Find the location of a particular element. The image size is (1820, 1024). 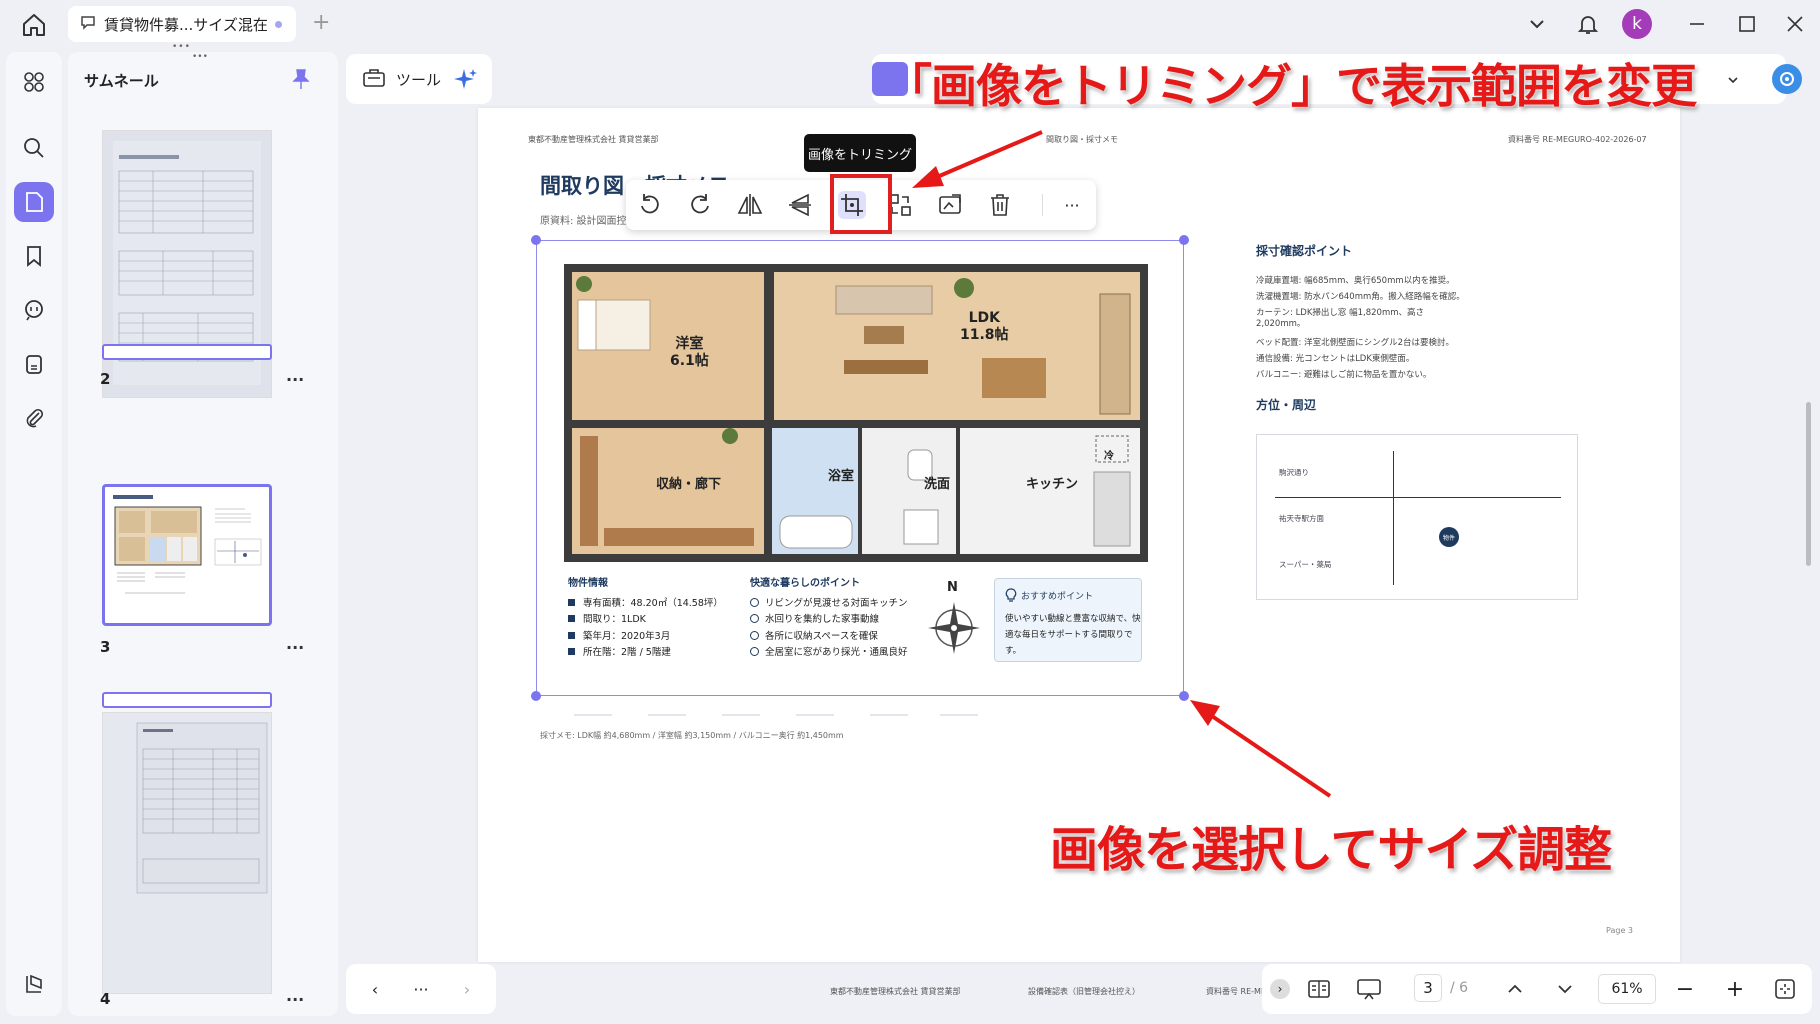

recommend-body: 使いやすい動線と豊富な収納で、快適な毎日をサポートする間取りです。 is located at coordinates (1073, 635).